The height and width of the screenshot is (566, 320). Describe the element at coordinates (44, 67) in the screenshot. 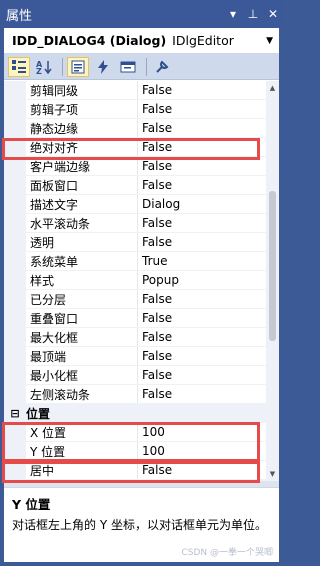

I see `alphabetical-icon: AZ` at that location.